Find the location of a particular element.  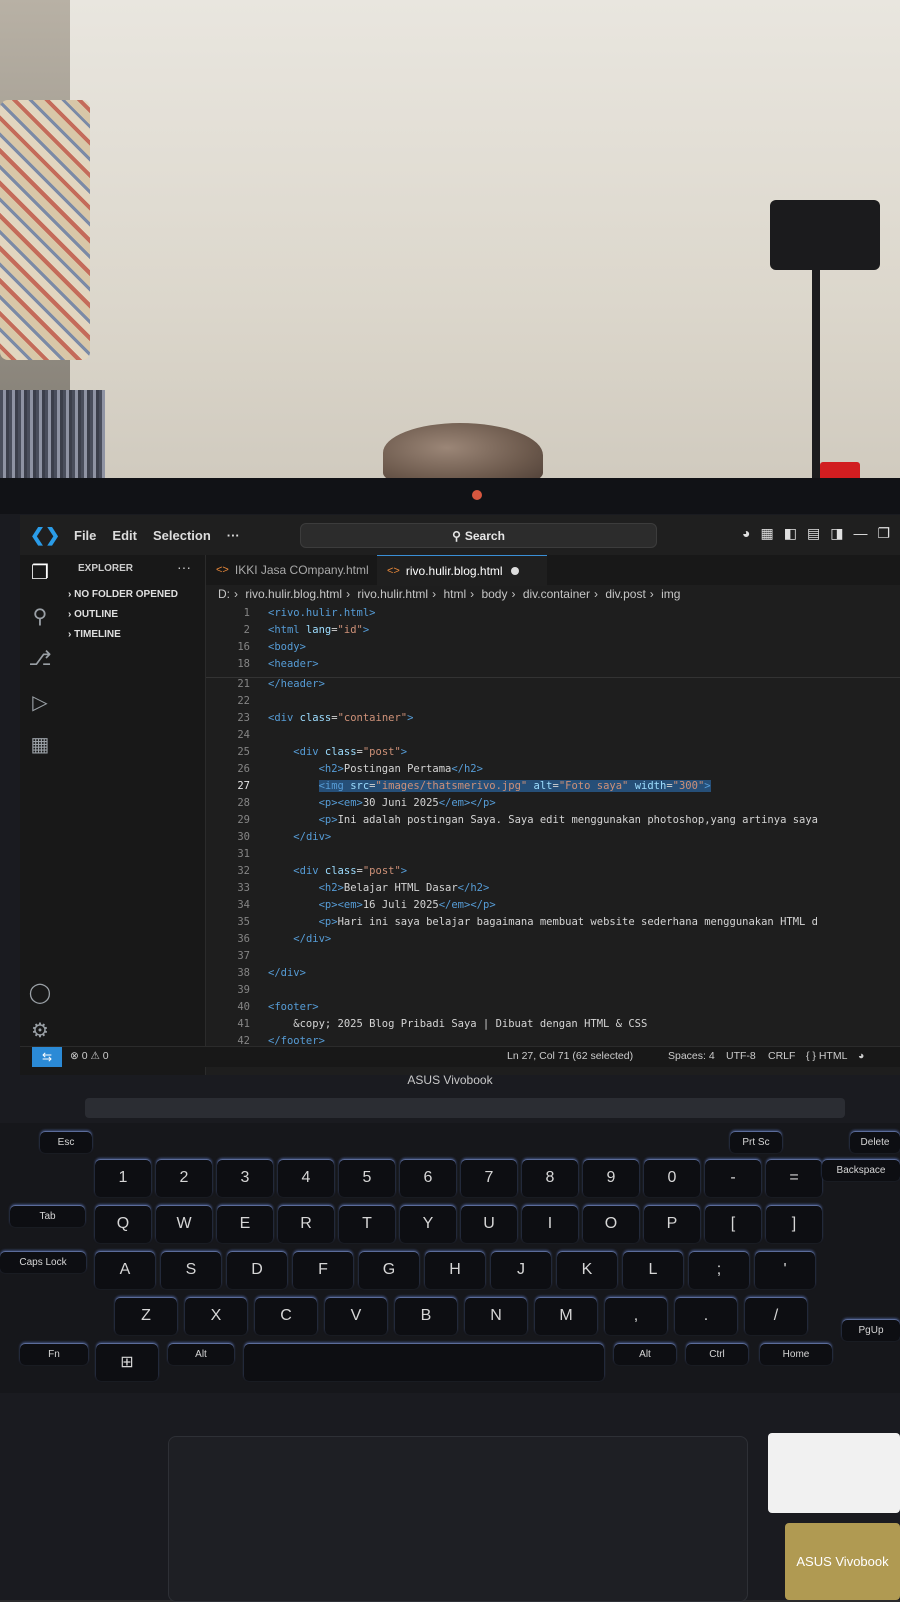

key-5: N is located at coordinates (496, 1316).